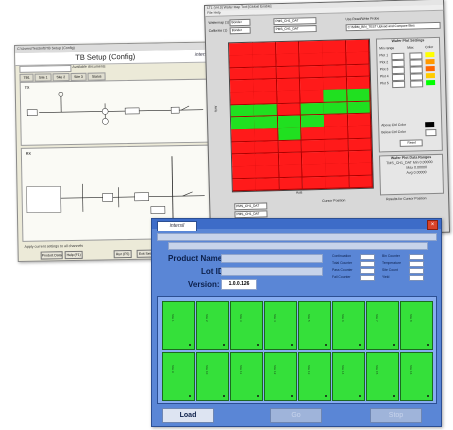 This screenshot has width=453, height=430. I want to click on documents-field, so click(45, 69).